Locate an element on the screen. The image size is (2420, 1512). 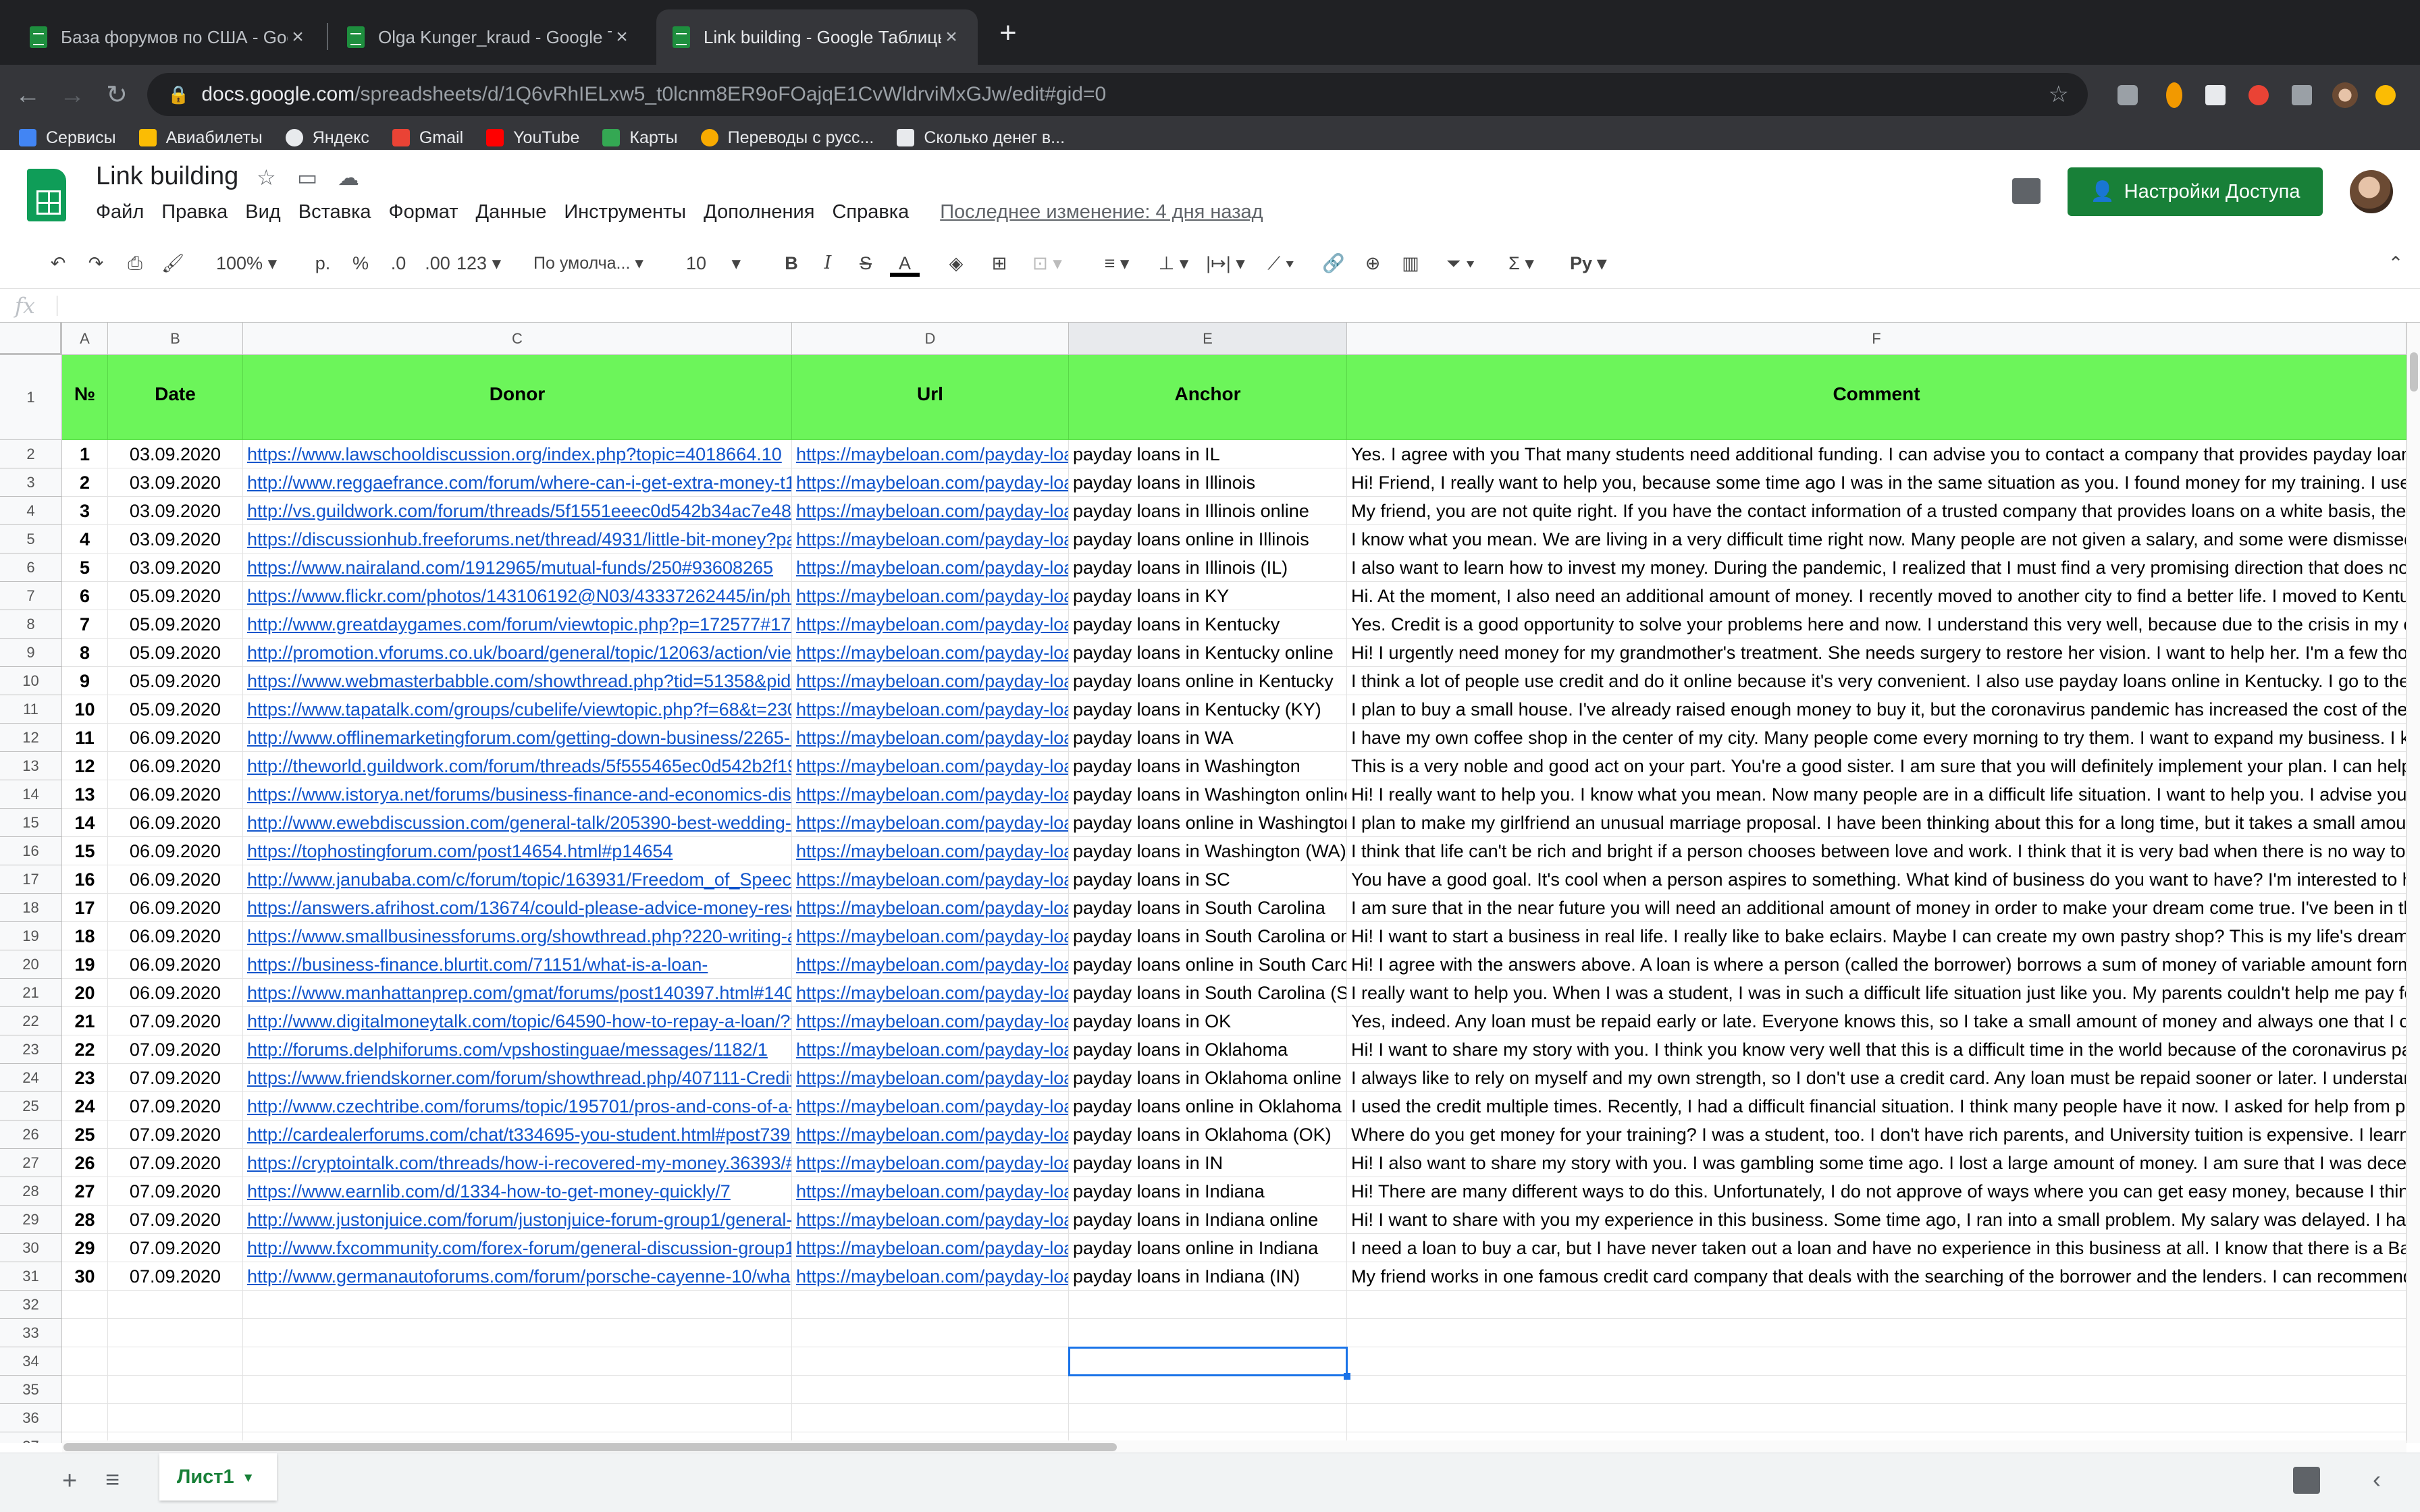
row-header: 11 is located at coordinates (31, 709).